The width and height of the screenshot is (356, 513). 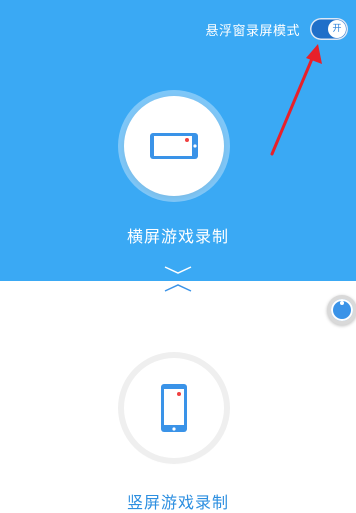 I want to click on floating-ball-highlight, so click(x=342, y=303).